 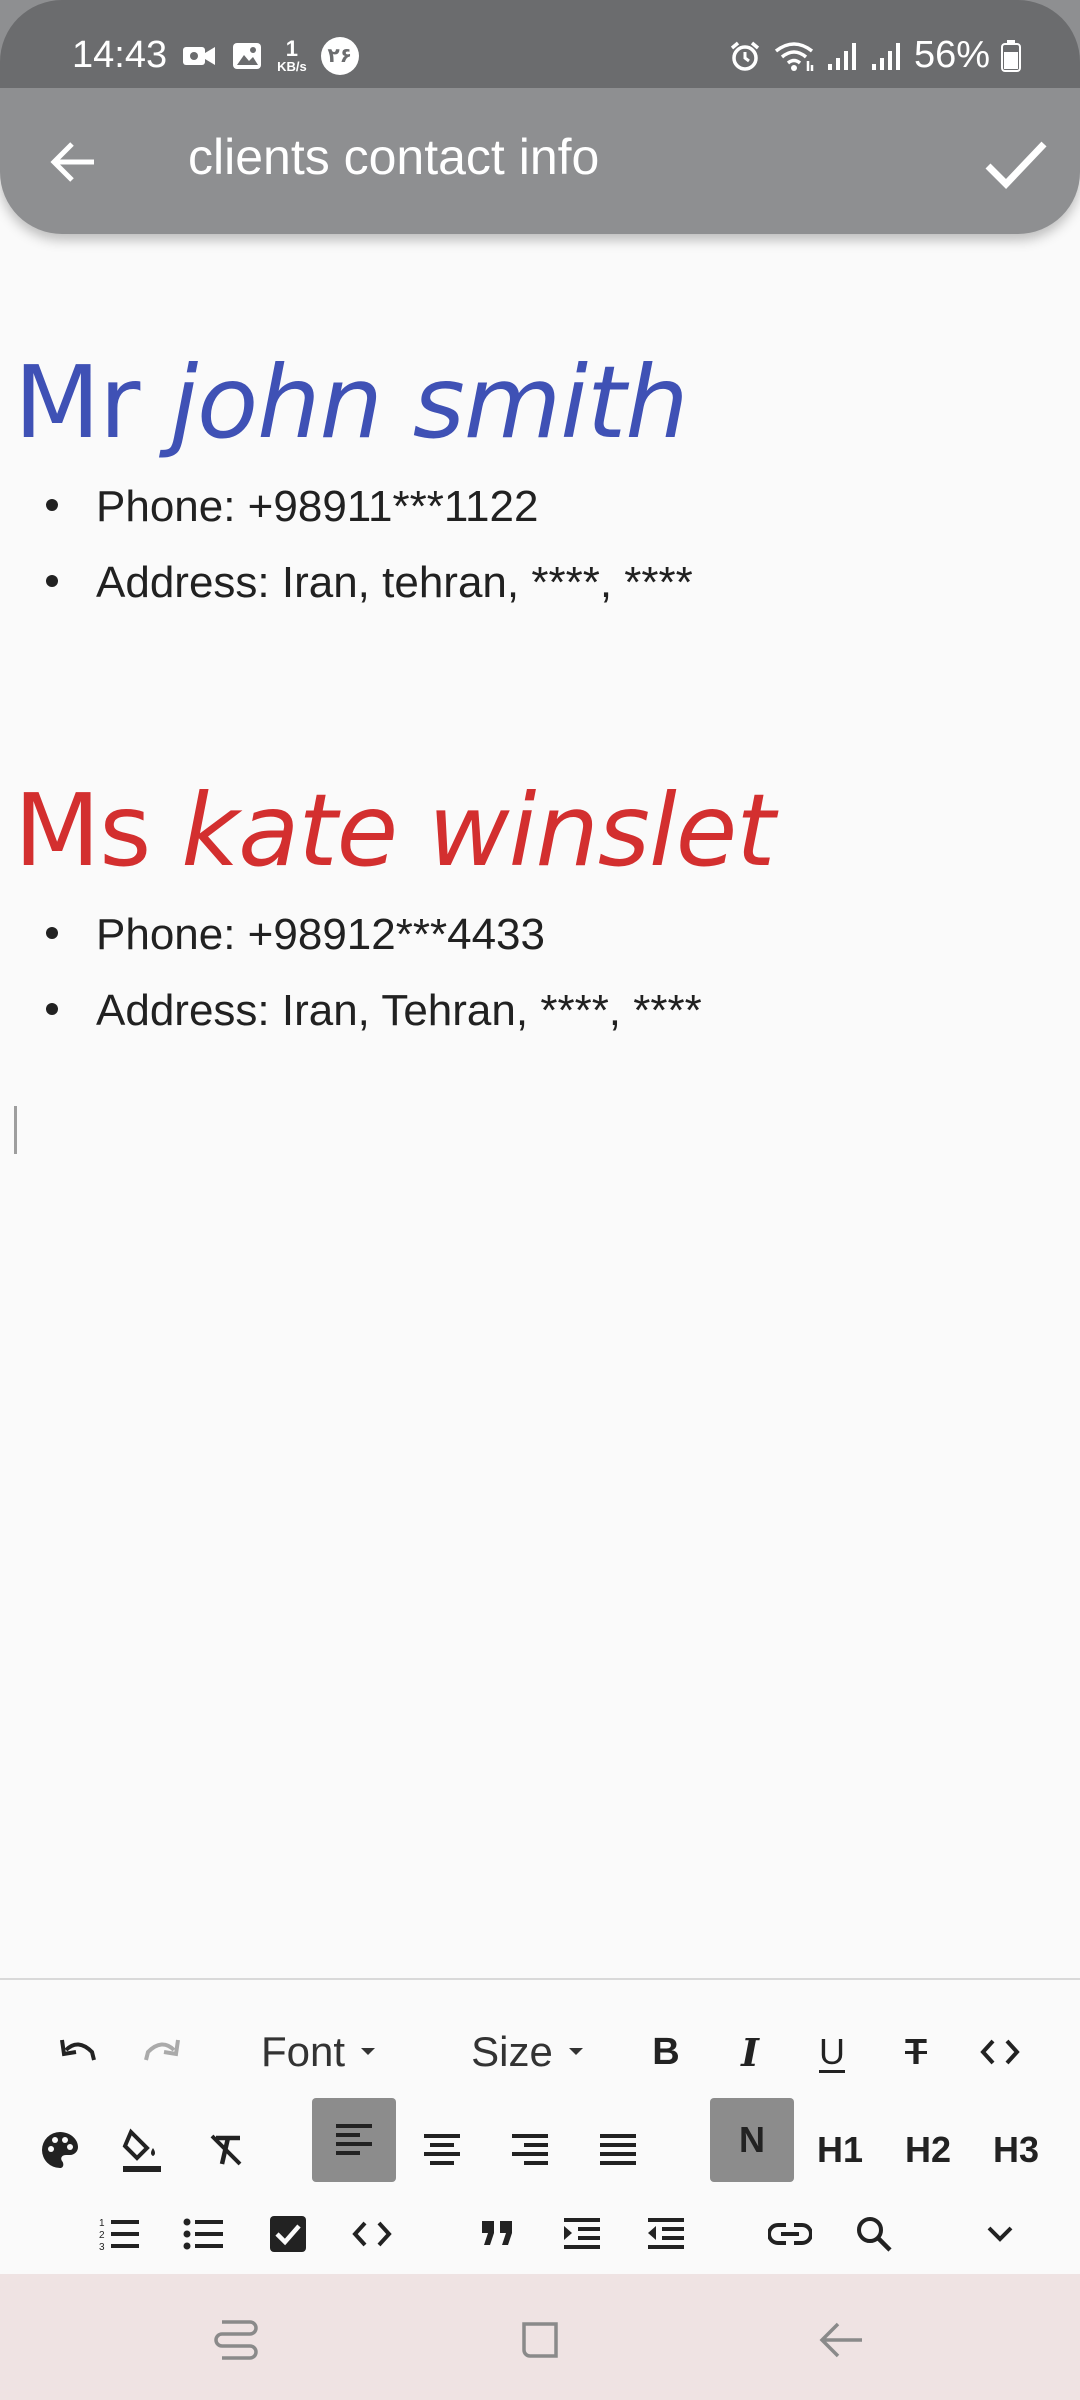 I want to click on contact-1-phone: Phone: +98911***1122, so click(x=292, y=507).